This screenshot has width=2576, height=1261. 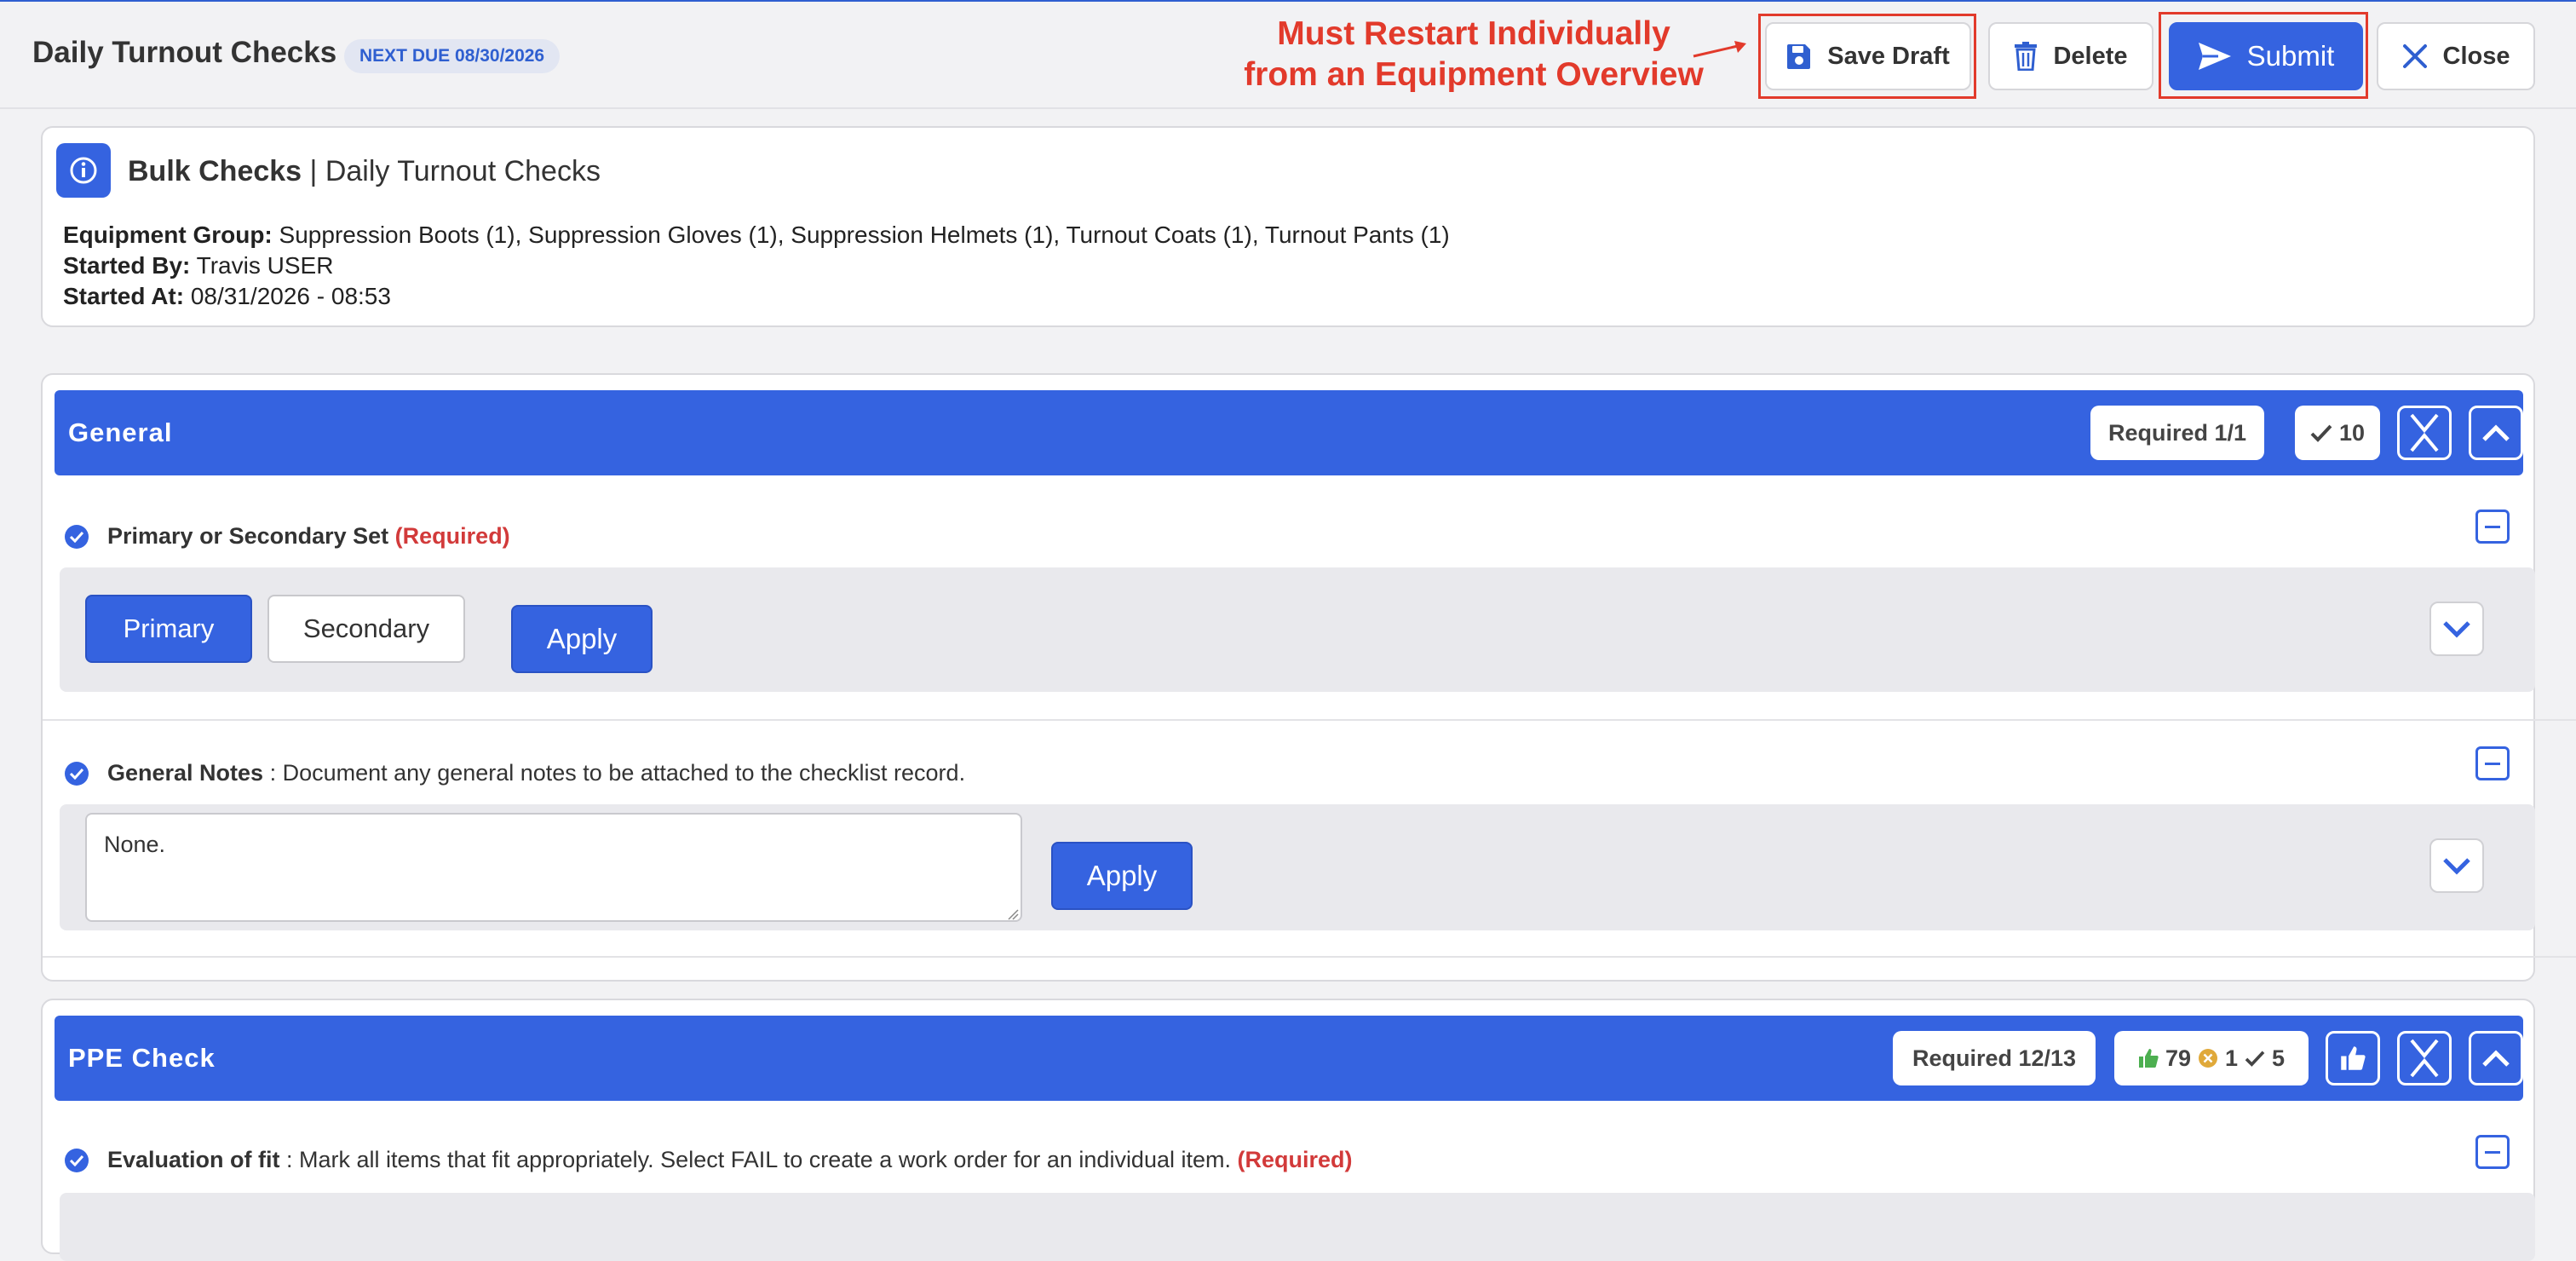 I want to click on page-title: Daily Turnout Checks, so click(x=185, y=52).